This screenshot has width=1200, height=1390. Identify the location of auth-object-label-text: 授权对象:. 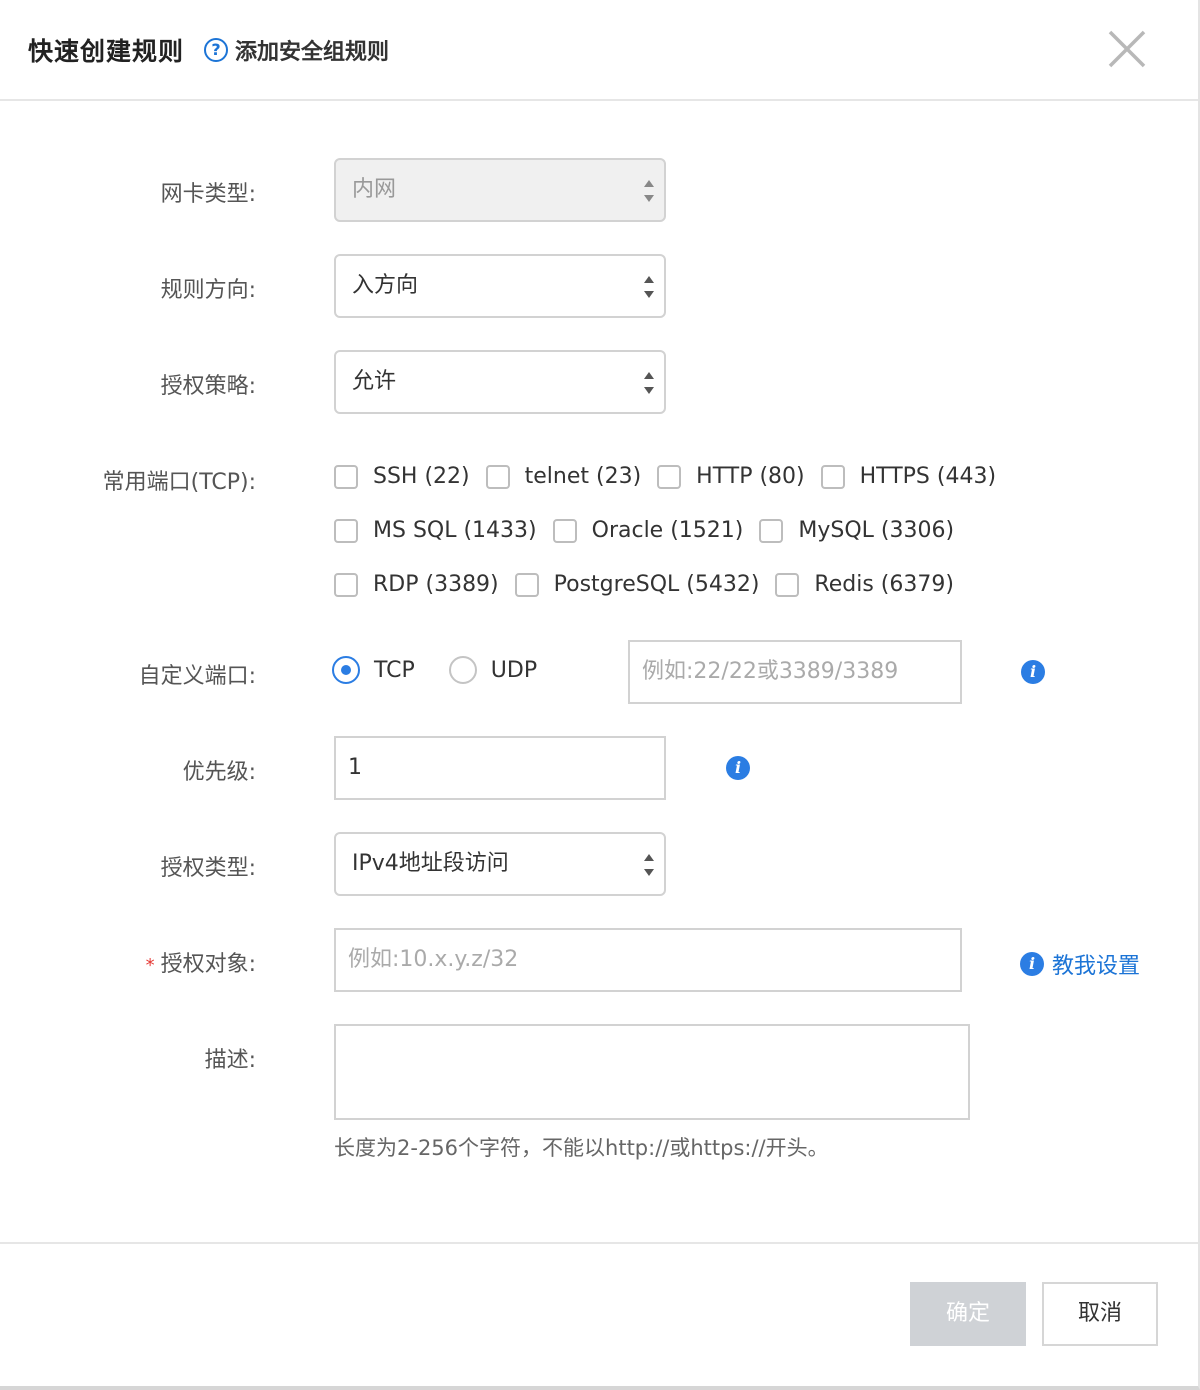
(208, 964).